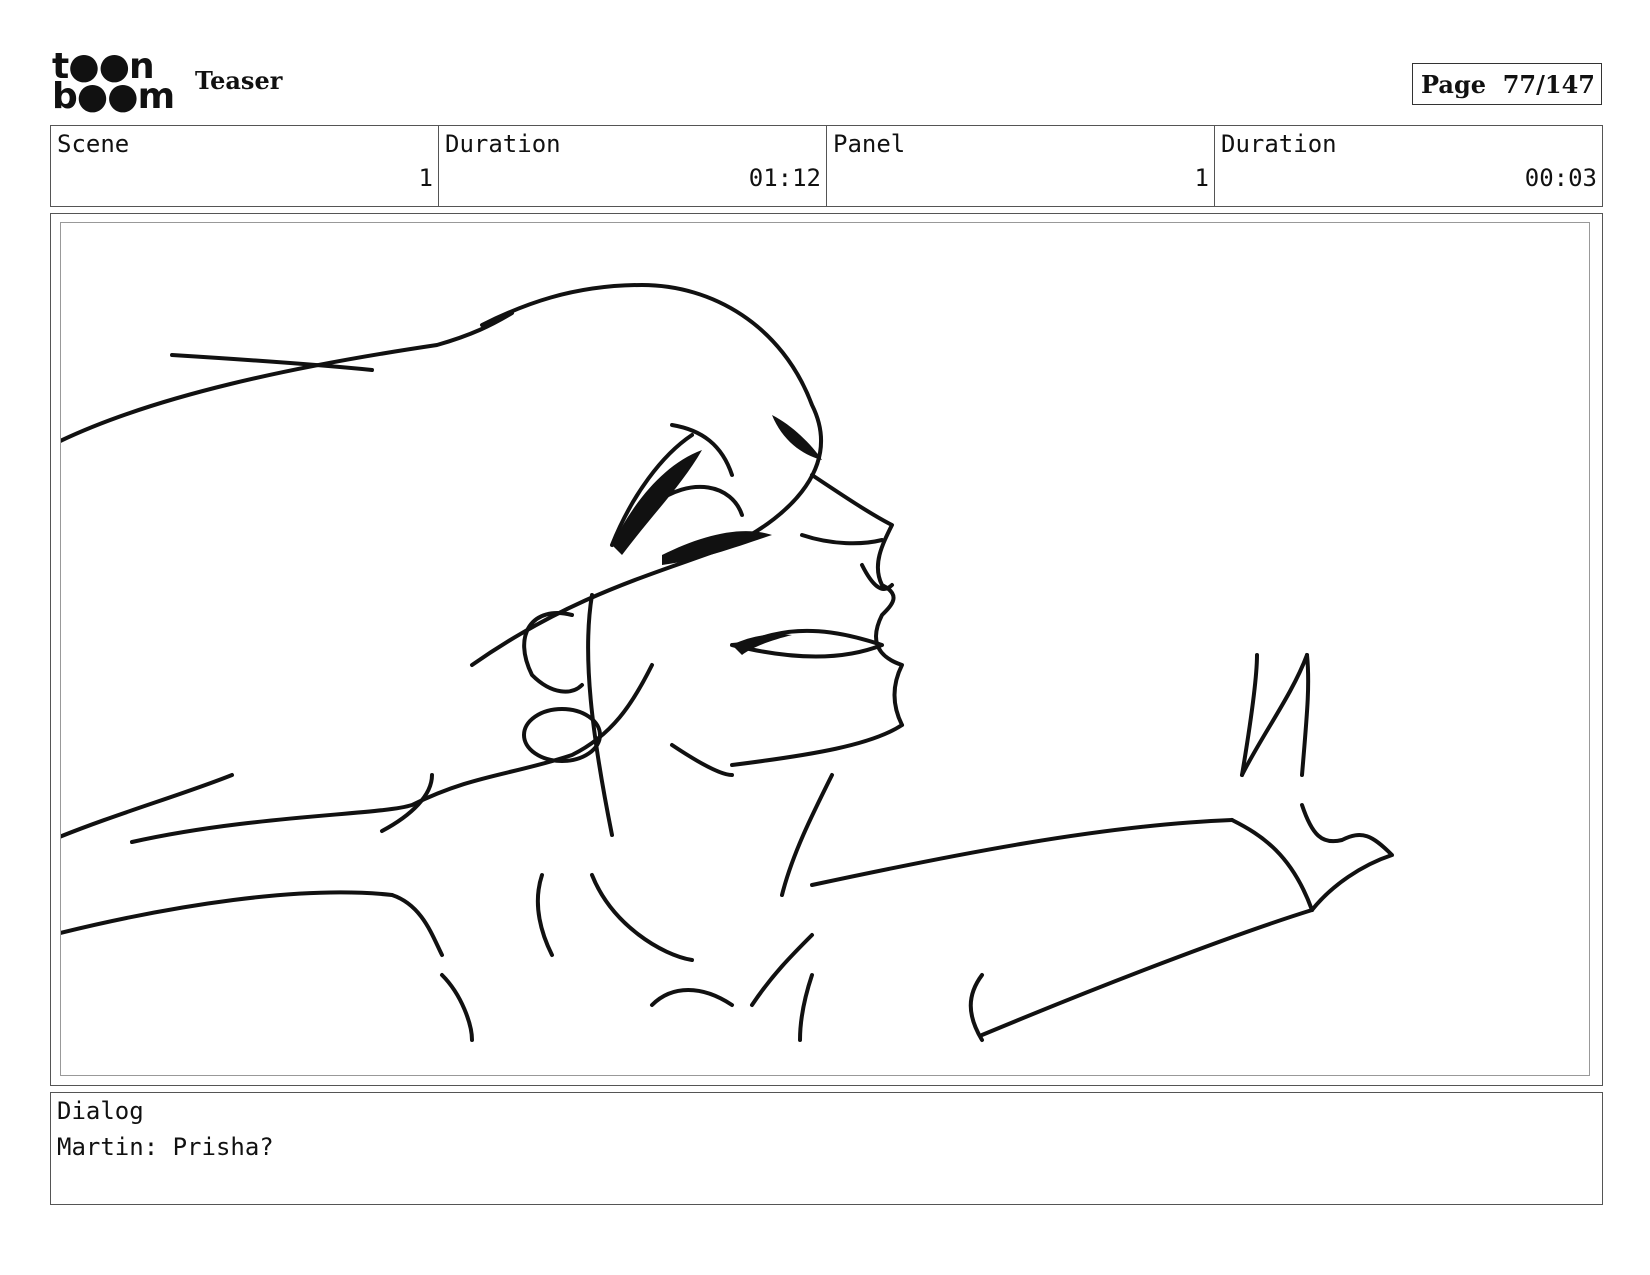 The image size is (1650, 1275). Describe the element at coordinates (807, 835) in the screenshot. I see `neck-right` at that location.